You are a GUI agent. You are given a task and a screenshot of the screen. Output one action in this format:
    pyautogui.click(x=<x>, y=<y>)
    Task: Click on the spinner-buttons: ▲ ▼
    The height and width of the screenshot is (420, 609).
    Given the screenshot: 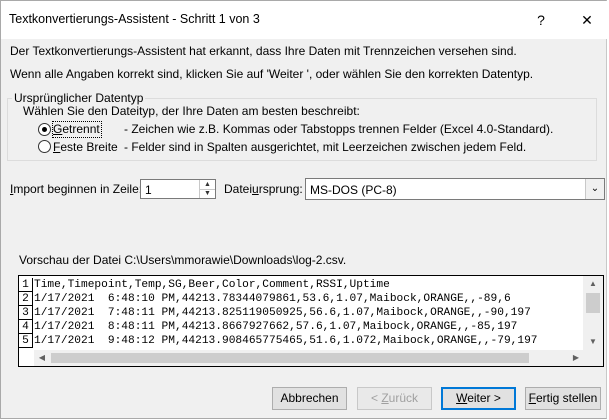 What is the action you would take?
    pyautogui.click(x=207, y=189)
    